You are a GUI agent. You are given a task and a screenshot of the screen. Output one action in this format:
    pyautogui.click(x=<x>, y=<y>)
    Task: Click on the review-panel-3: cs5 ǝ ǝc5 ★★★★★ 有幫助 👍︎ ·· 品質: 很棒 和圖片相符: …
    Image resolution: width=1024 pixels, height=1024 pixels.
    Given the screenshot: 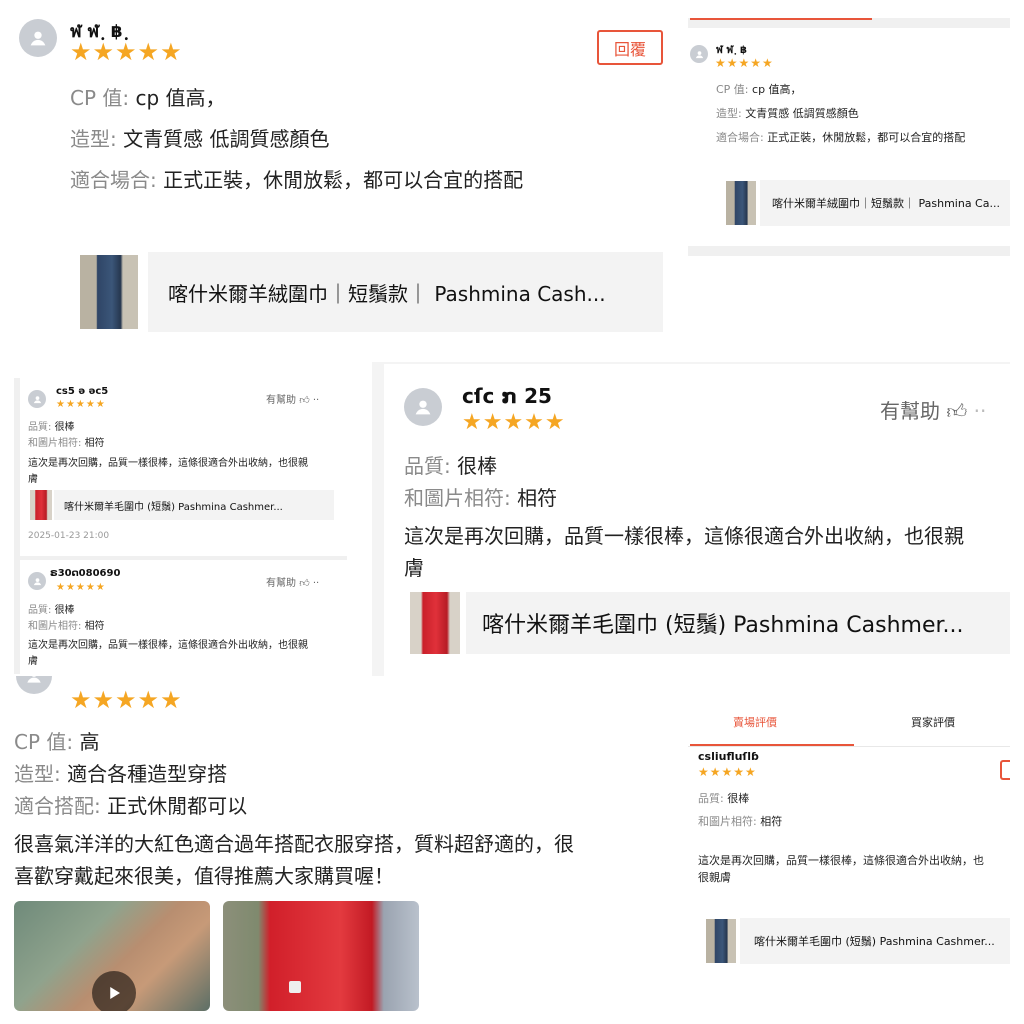 What is the action you would take?
    pyautogui.click(x=180, y=526)
    